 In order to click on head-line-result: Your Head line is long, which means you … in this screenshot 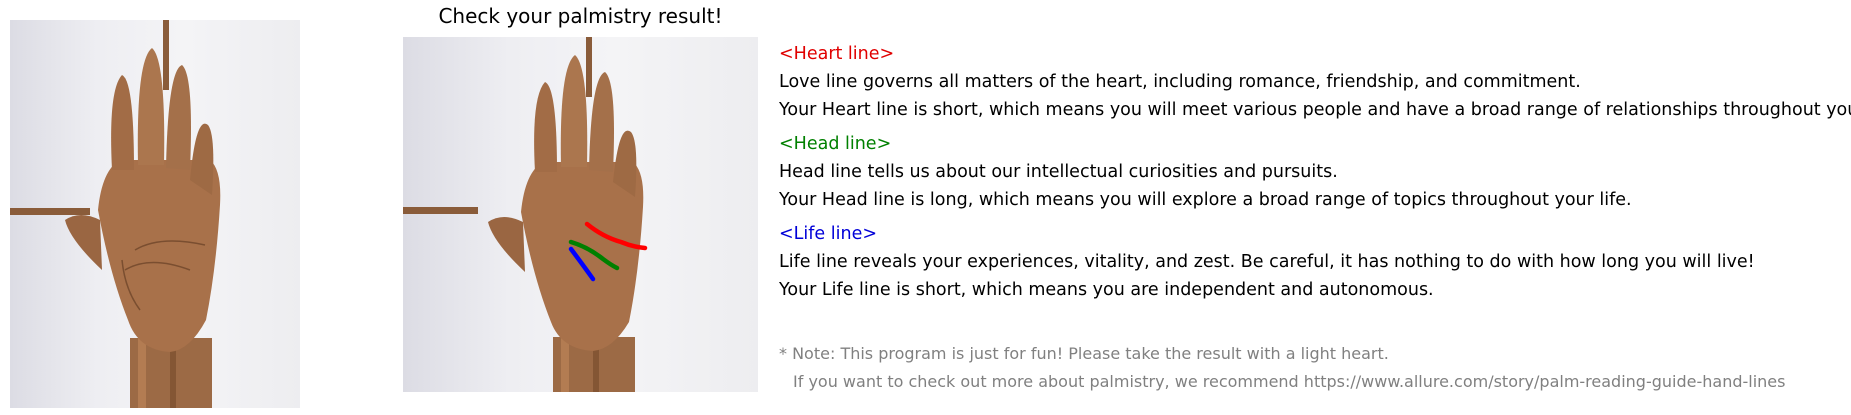, I will do `click(1205, 200)`.